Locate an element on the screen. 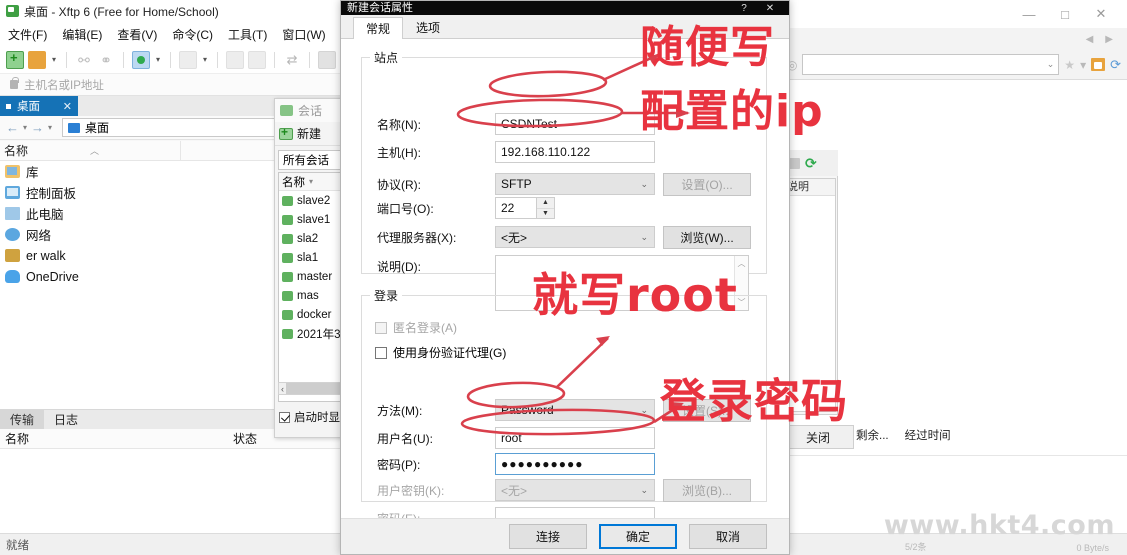  dialog-titlebar: 新建会话属性 ? ✕ is located at coordinates (565, 8).